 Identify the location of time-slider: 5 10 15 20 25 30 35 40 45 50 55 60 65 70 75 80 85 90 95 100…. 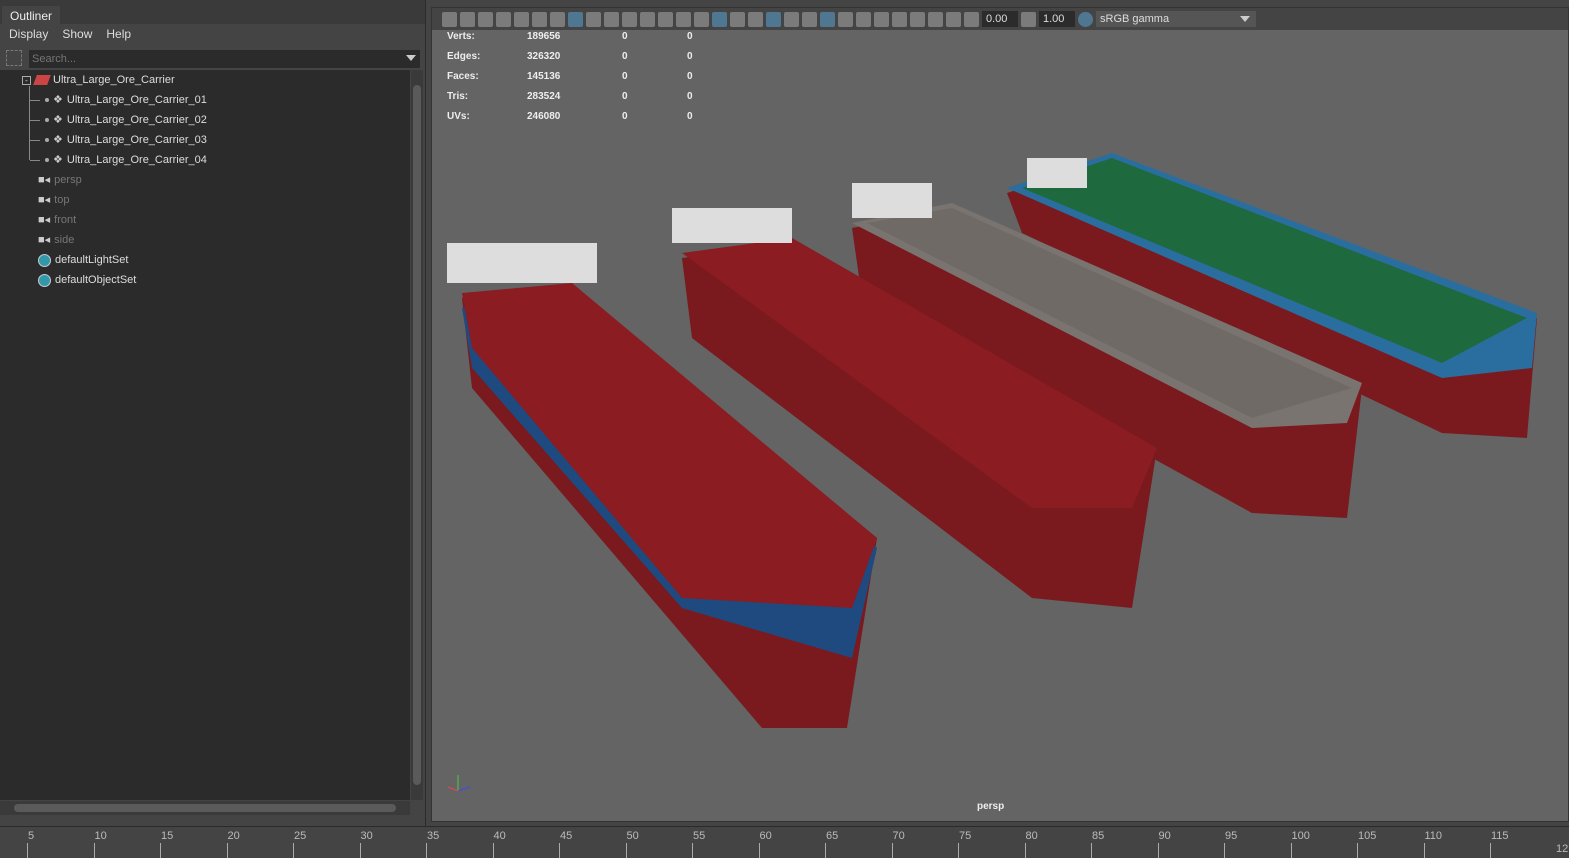
(784, 842).